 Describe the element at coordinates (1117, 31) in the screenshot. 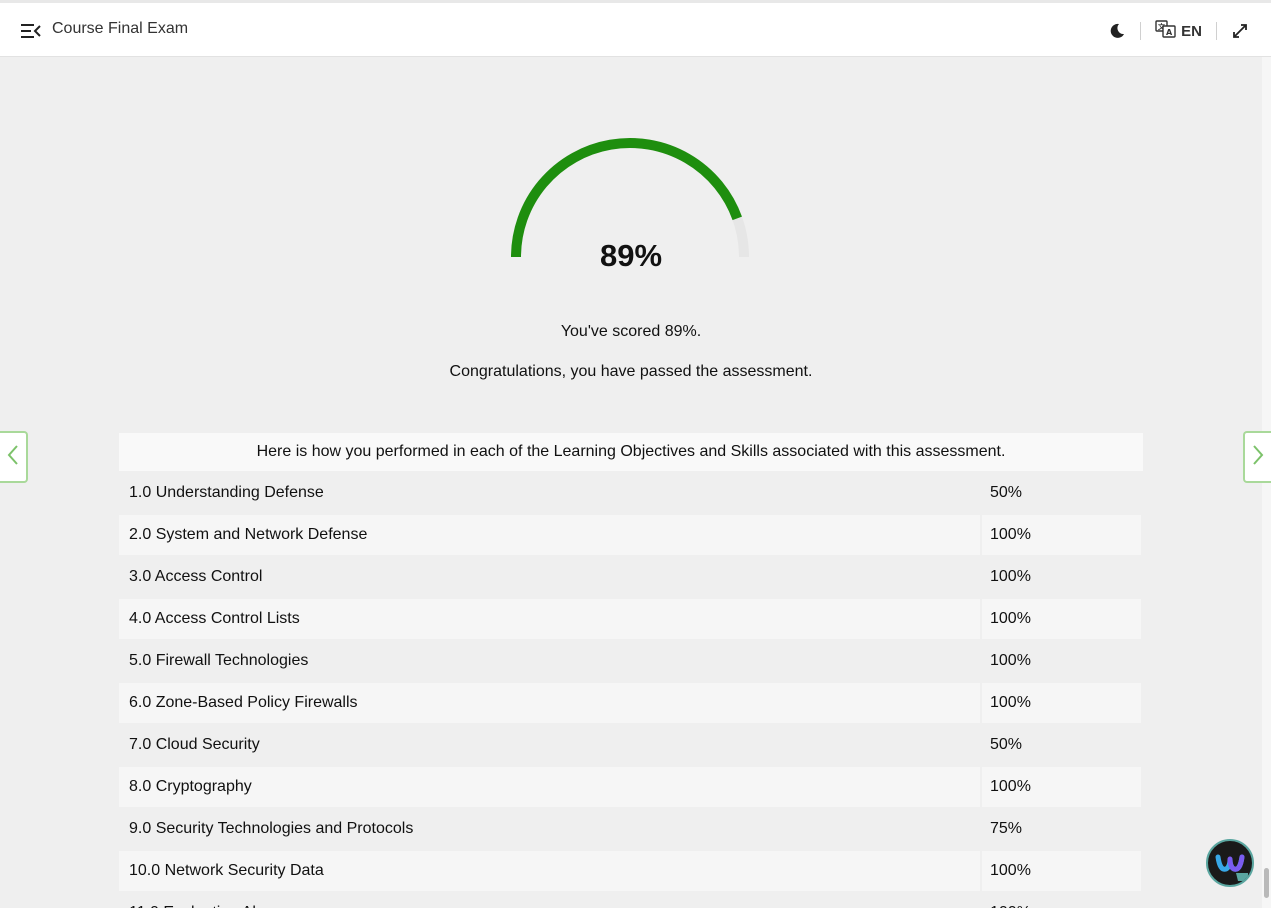

I see `moon-icon` at that location.